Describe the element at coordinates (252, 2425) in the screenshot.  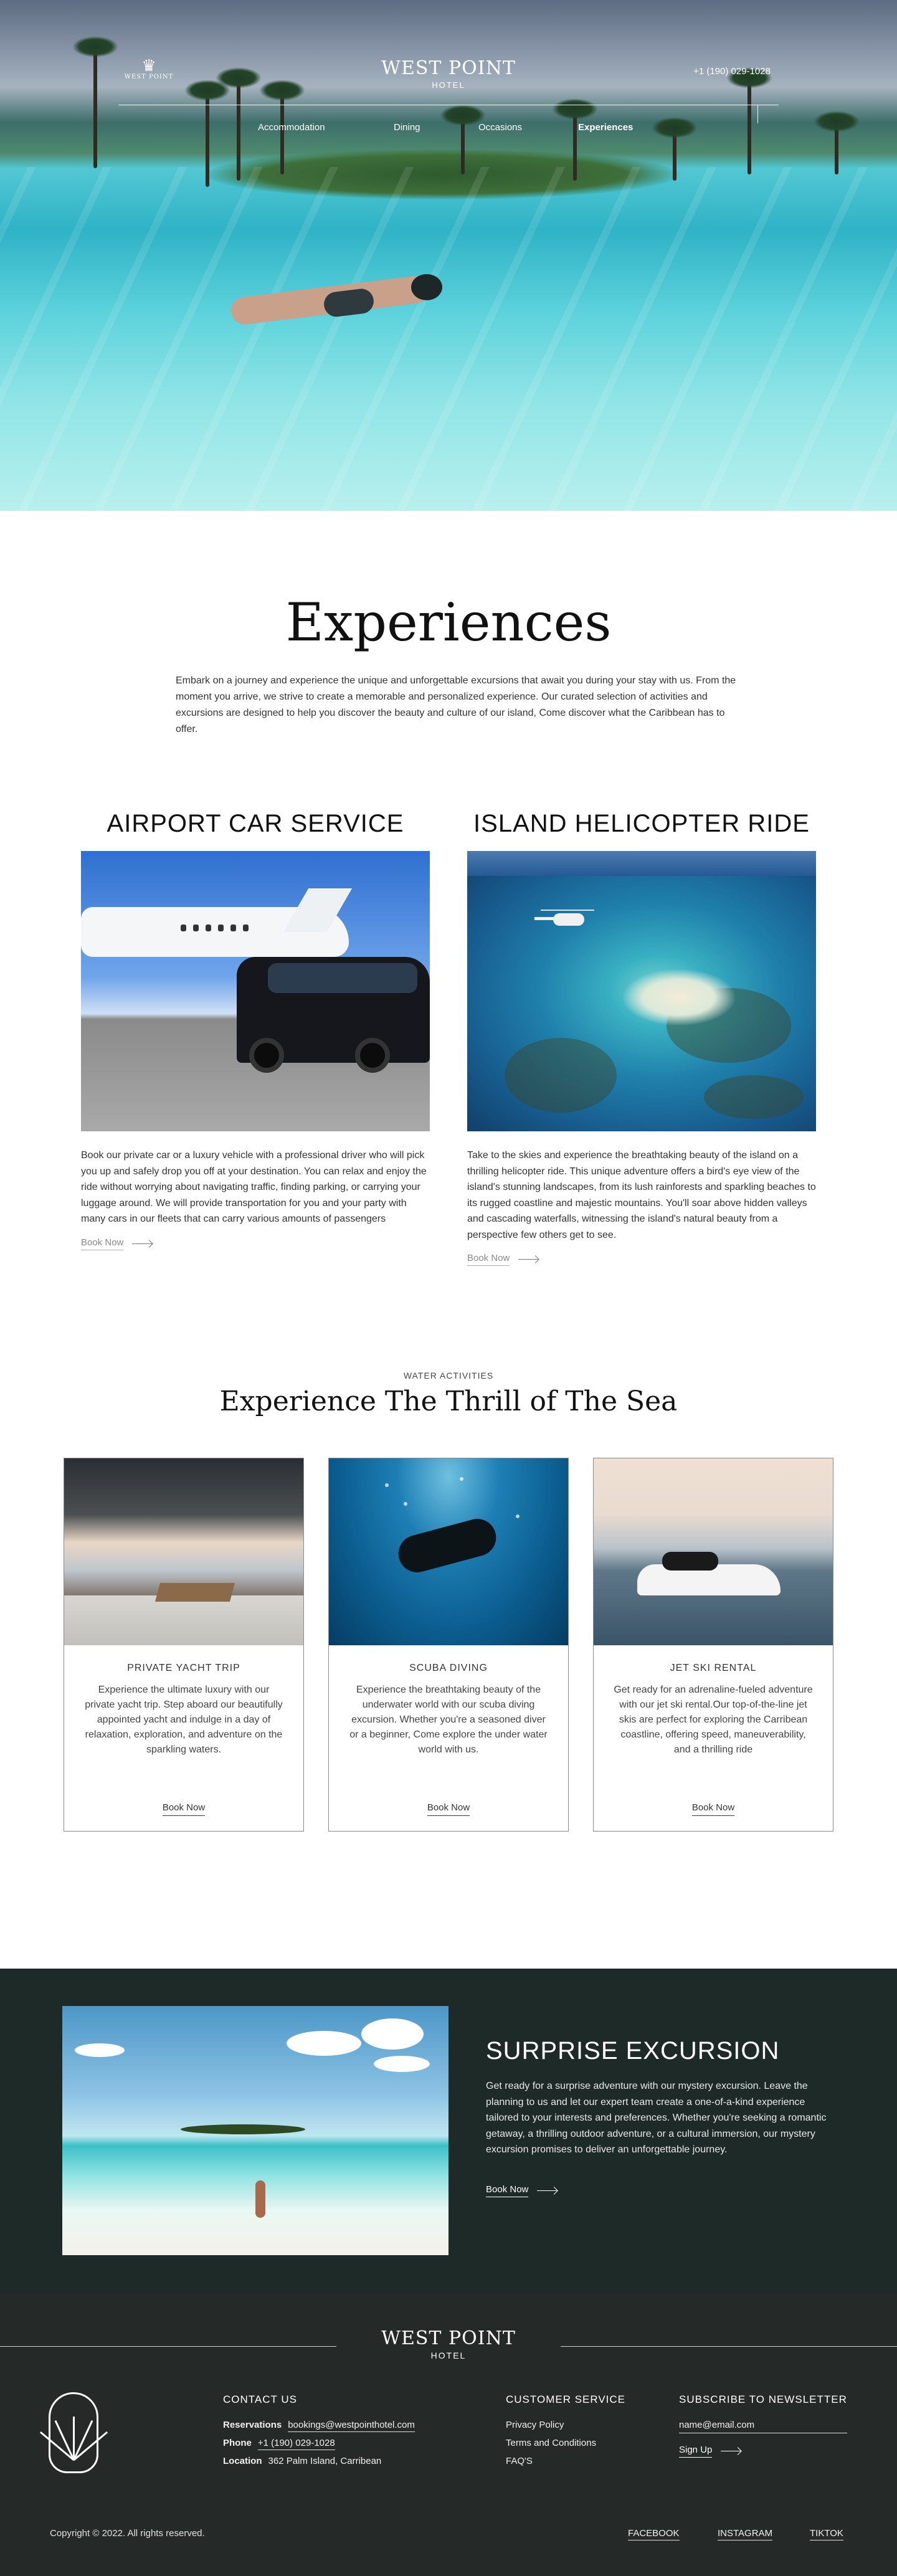
I see `reservations-label: Reservations` at that location.